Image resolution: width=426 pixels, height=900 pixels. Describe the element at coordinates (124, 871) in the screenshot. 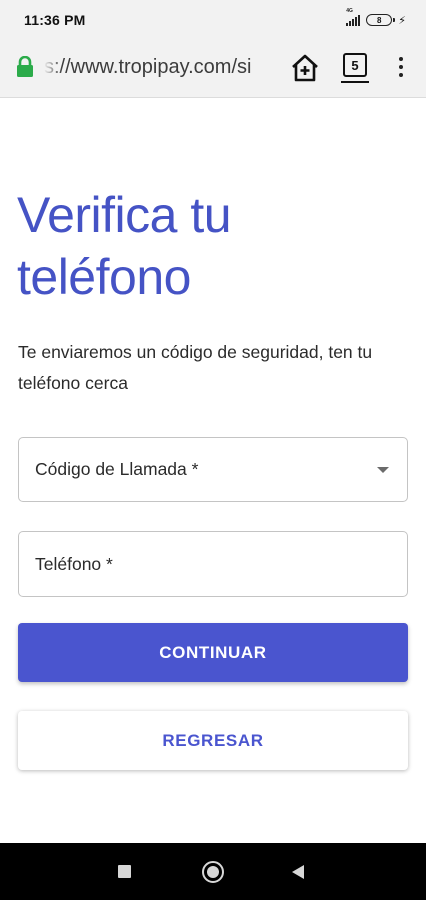

I see `recent-apps-icon` at that location.